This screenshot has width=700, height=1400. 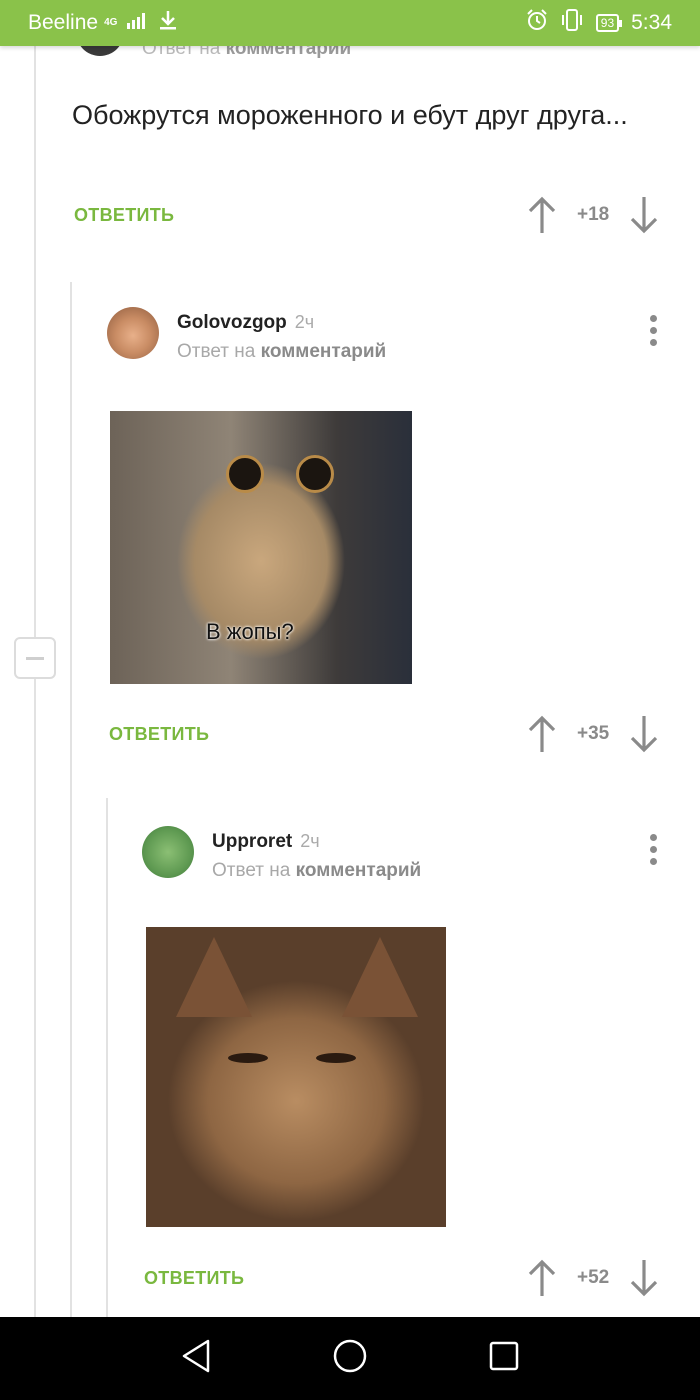 What do you see at coordinates (35, 658) in the screenshot?
I see `collapse-thread-button` at bounding box center [35, 658].